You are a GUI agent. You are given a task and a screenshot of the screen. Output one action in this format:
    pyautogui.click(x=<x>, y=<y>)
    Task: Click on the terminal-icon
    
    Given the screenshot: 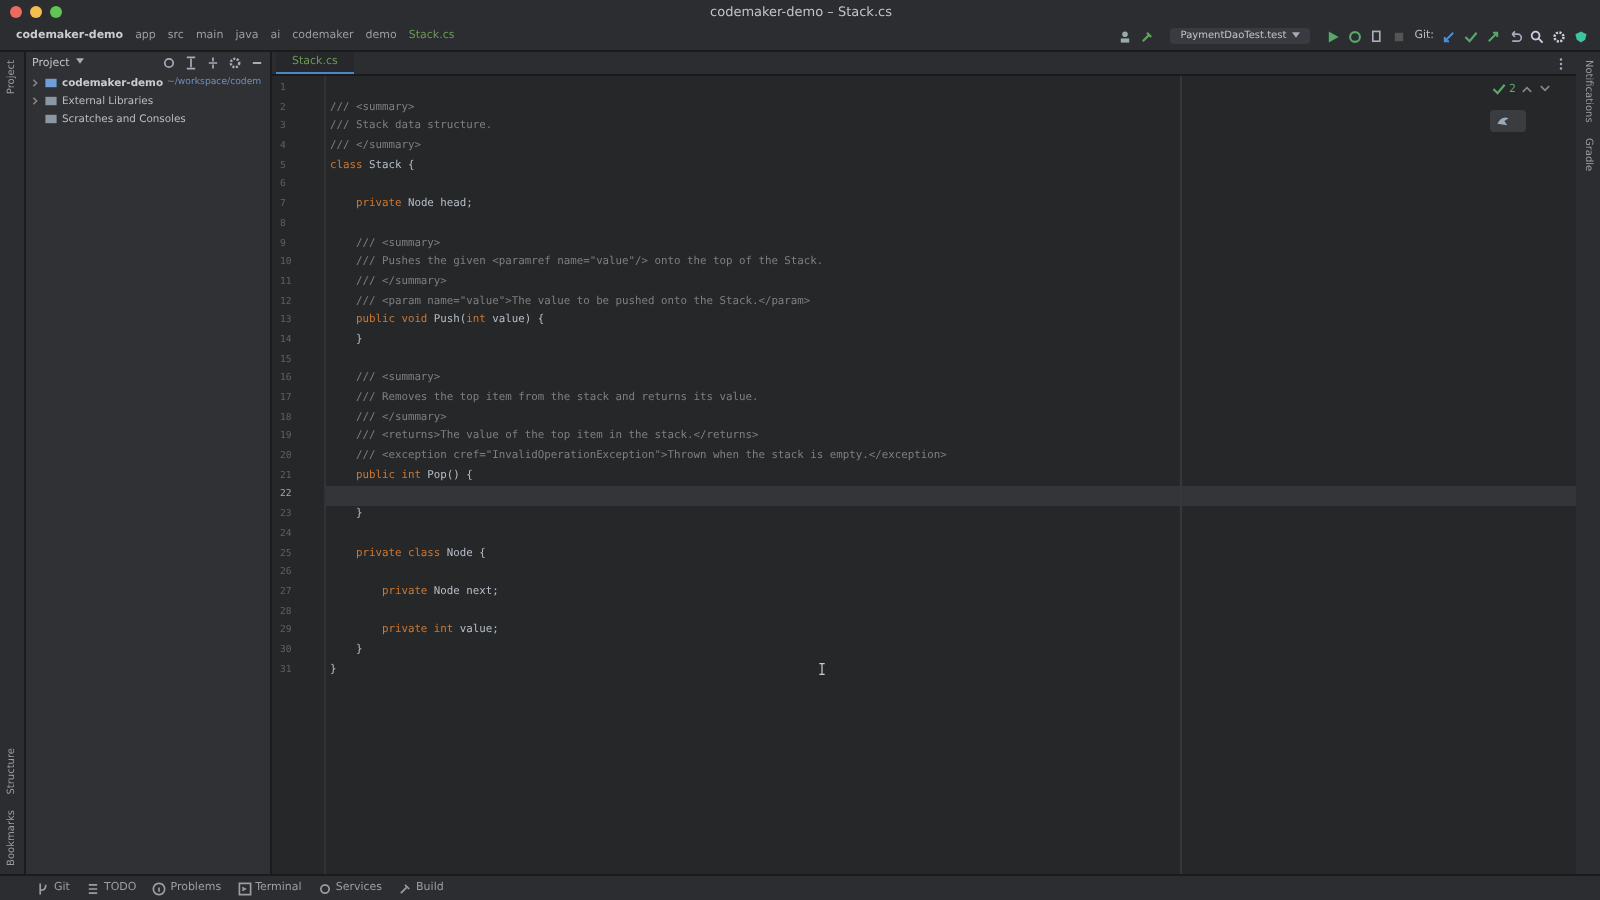 What is the action you would take?
    pyautogui.click(x=244, y=888)
    